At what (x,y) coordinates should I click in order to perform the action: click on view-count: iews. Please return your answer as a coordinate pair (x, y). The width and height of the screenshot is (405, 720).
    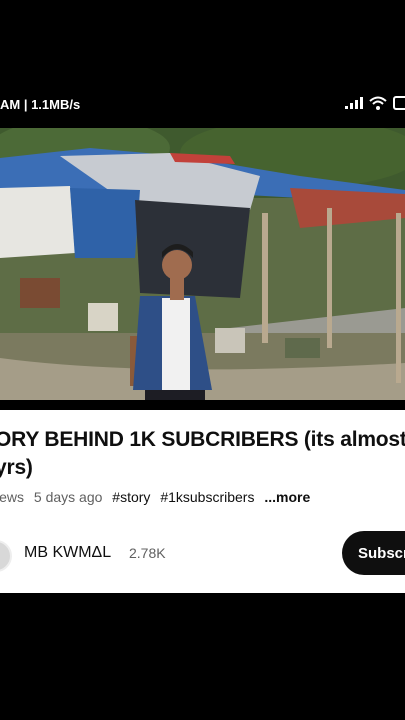
    Looking at the image, I should click on (12, 497).